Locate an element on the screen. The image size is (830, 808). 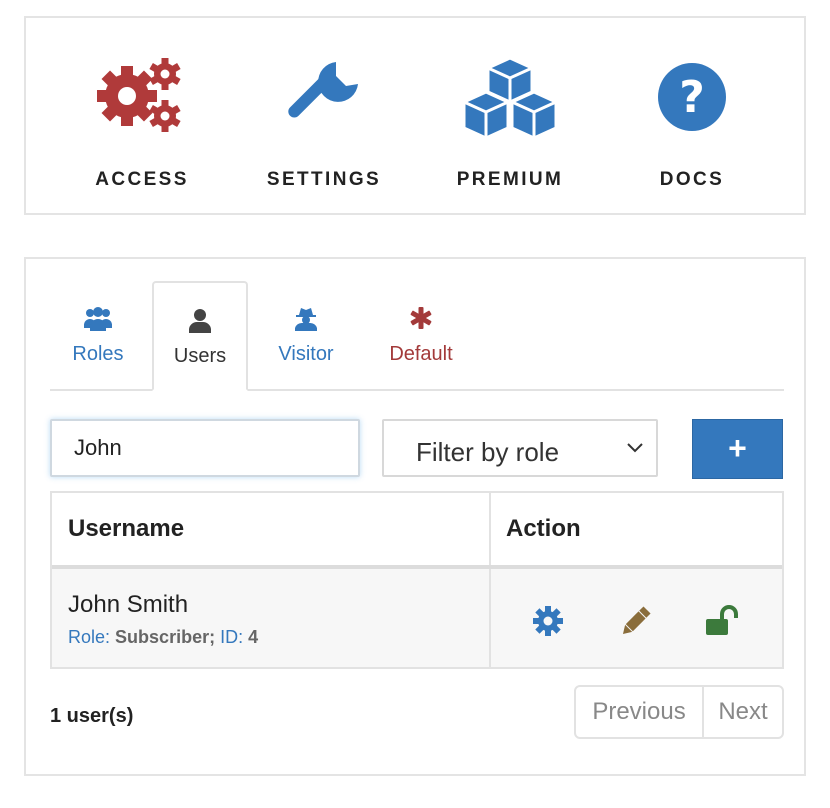
role-filter-select: Filter by role is located at coordinates (520, 448).